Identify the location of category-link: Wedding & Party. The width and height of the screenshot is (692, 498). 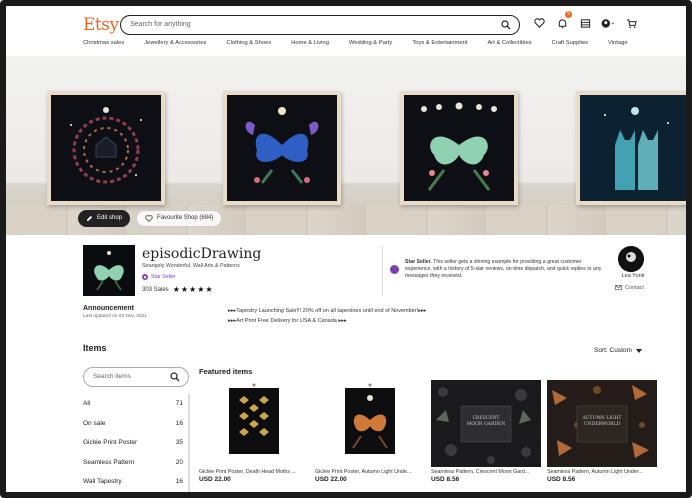
(370, 43).